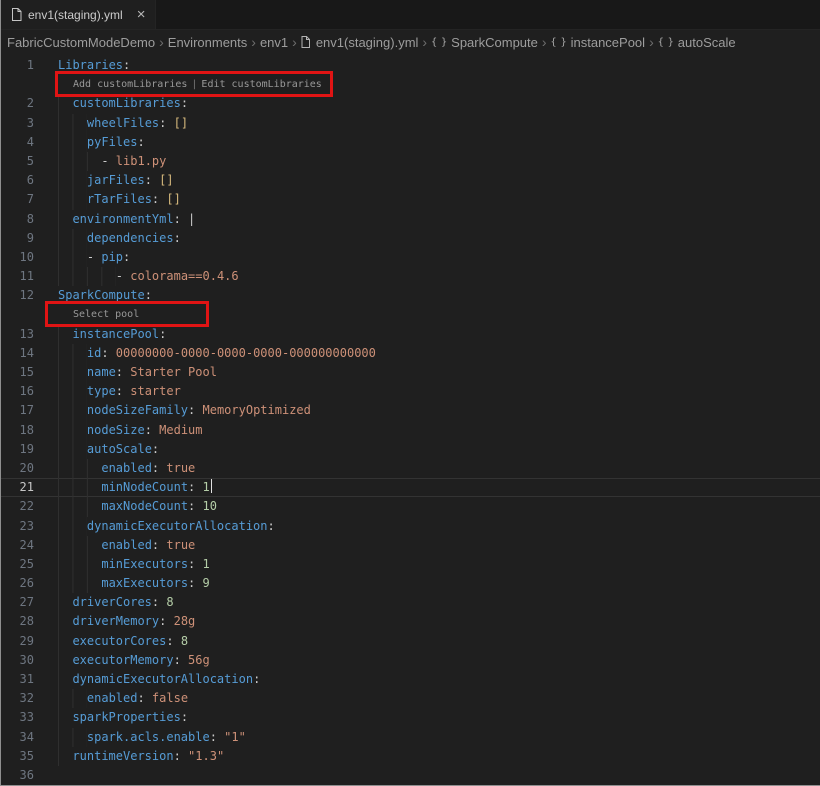  Describe the element at coordinates (26, 583) in the screenshot. I see `line-number: 26` at that location.